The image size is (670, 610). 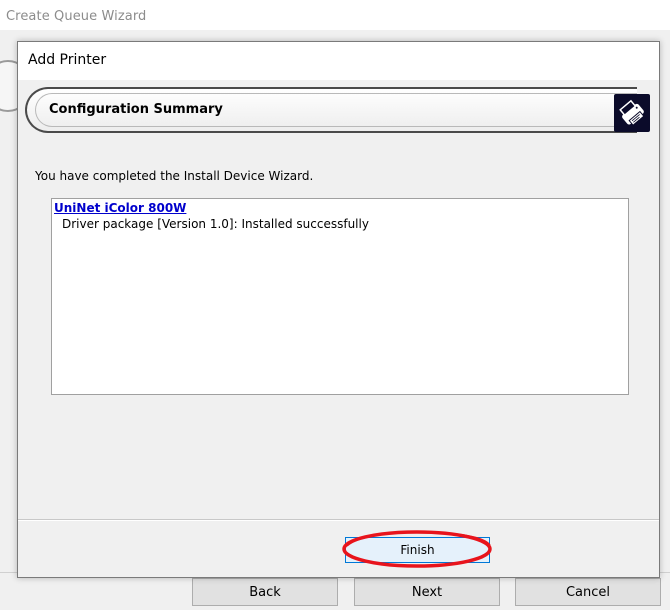 I want to click on footer-separator-highlight, so click(x=338, y=520).